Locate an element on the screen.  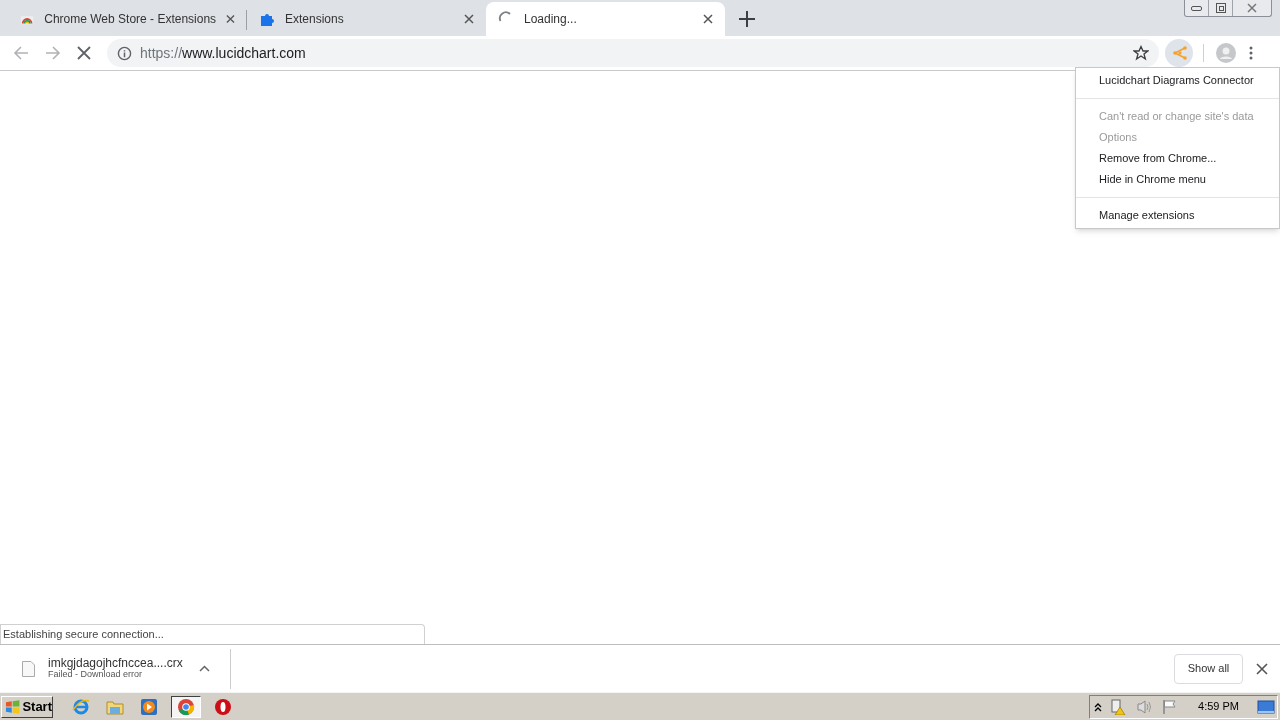
flag-icon is located at coordinates (1170, 706).